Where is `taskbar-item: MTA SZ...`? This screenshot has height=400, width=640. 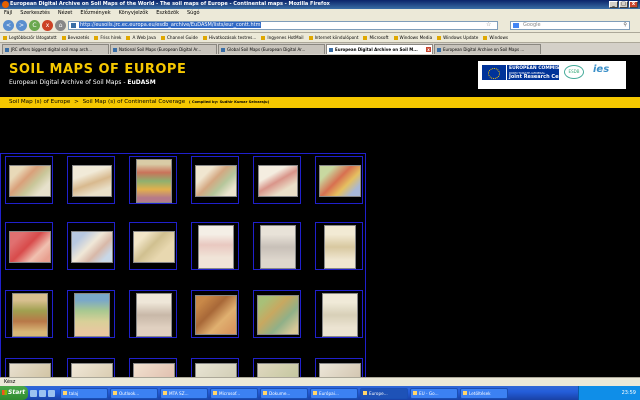 taskbar-item: MTA SZ... is located at coordinates (184, 393).